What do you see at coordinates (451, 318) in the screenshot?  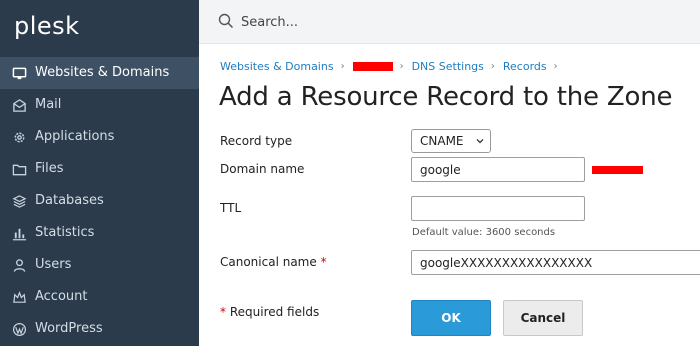 I see `ok-button: OK` at bounding box center [451, 318].